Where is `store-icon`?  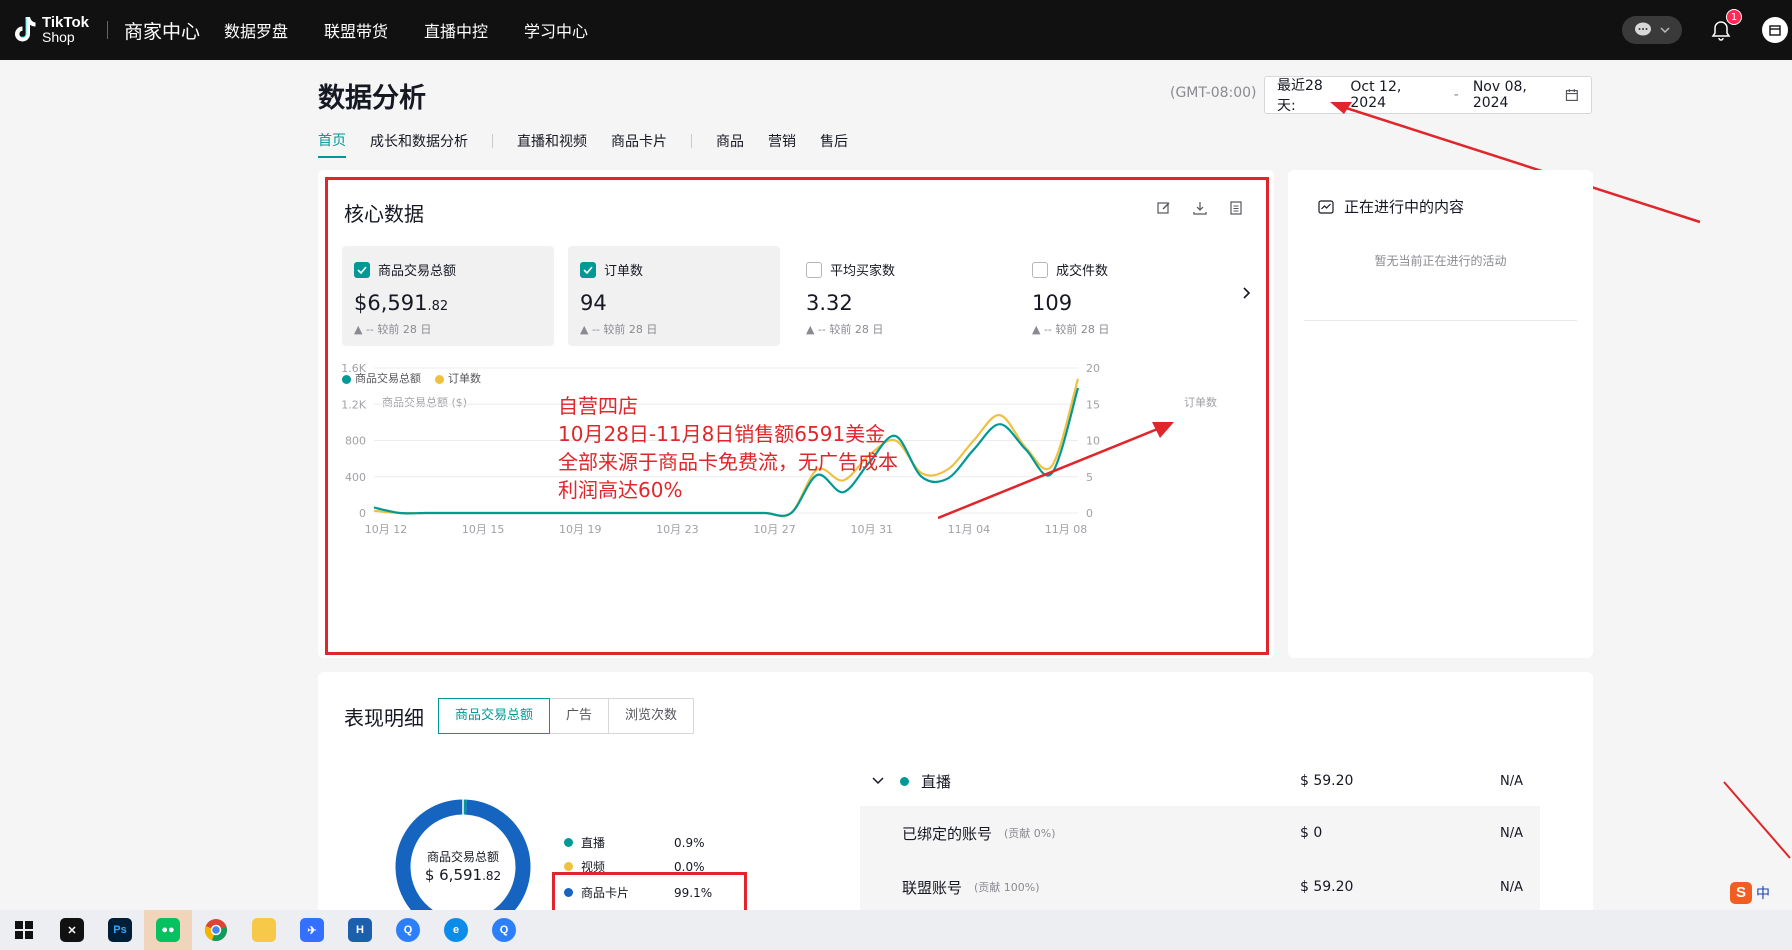 store-icon is located at coordinates (1775, 30).